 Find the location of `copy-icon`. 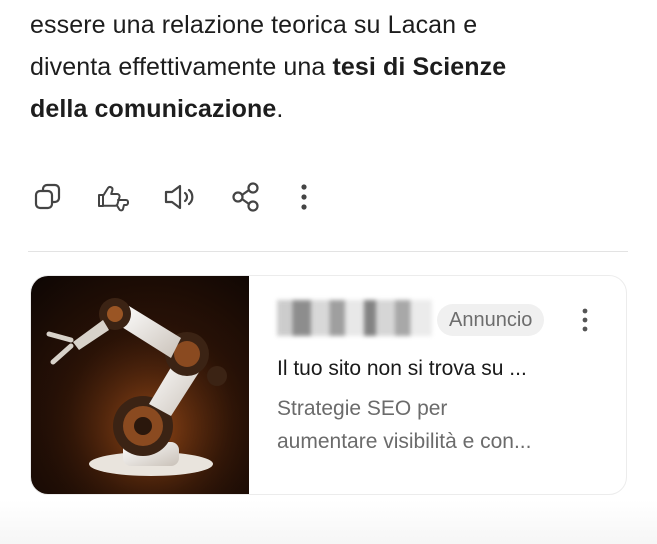

copy-icon is located at coordinates (47, 196).